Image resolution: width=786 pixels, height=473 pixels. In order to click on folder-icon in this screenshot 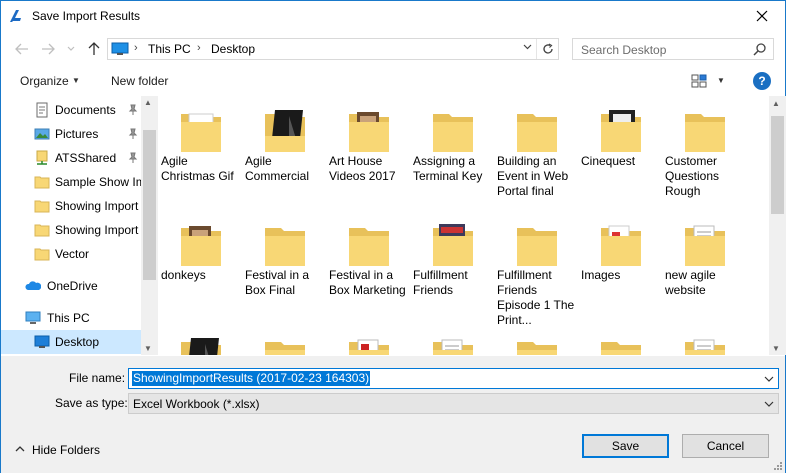, I will do `click(42, 230)`.